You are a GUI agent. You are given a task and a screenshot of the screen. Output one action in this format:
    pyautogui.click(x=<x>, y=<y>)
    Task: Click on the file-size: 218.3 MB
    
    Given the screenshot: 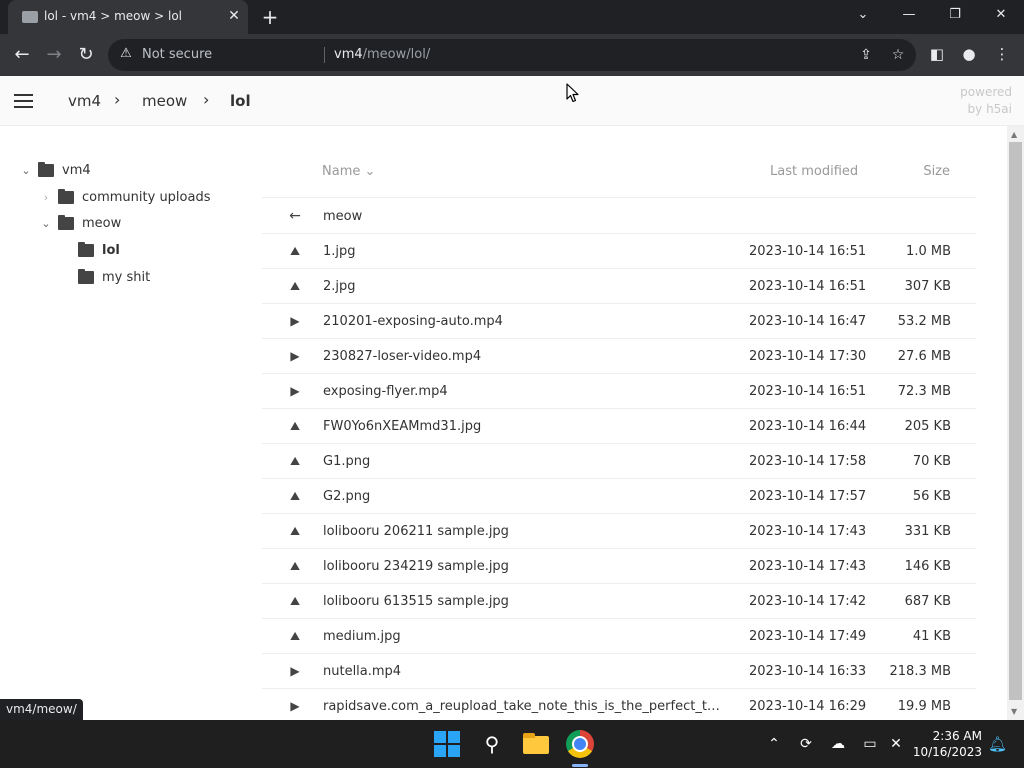 What is the action you would take?
    pyautogui.click(x=920, y=671)
    